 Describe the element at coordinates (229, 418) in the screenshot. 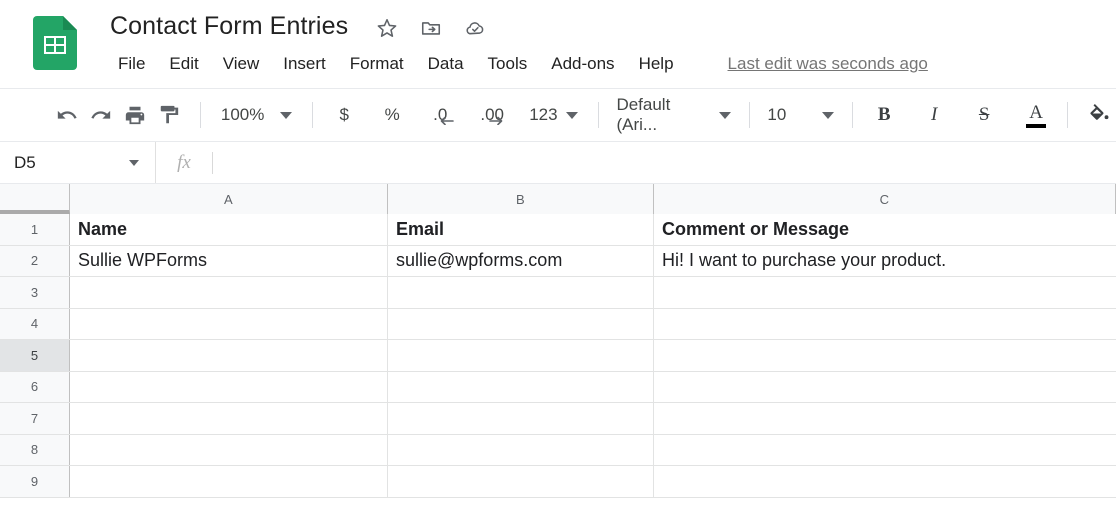

I see `cell-a7` at that location.